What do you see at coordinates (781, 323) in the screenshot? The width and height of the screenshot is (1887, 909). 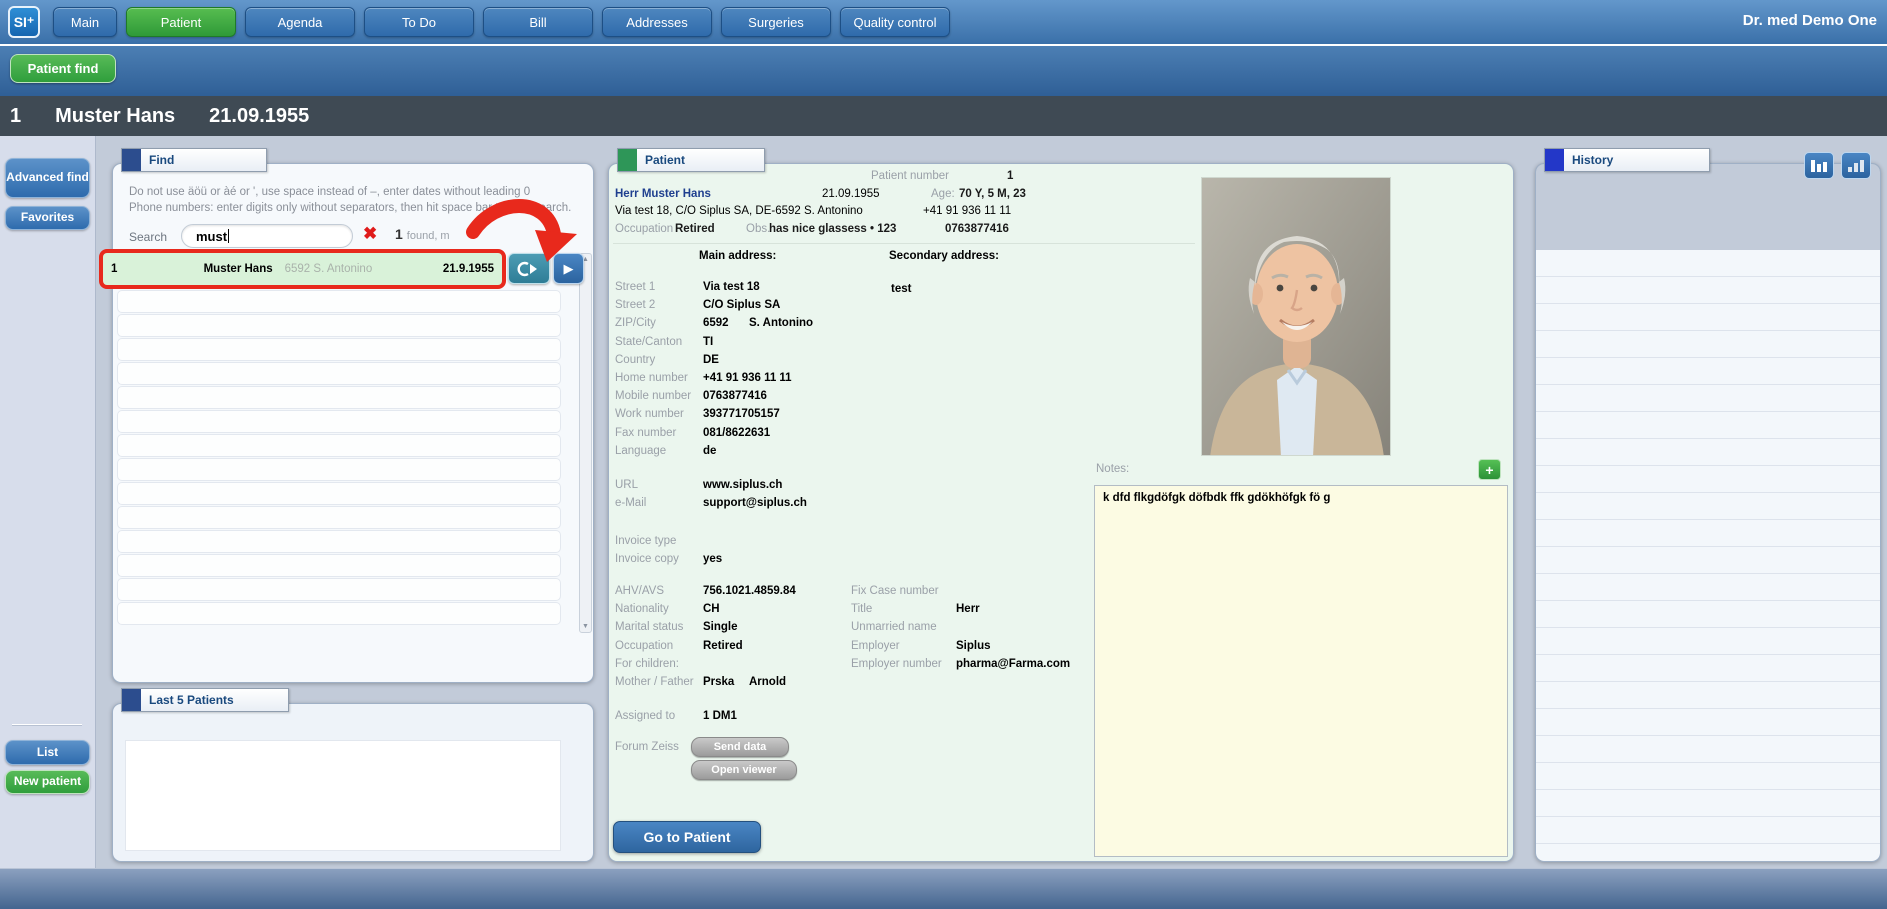 I see `field-text: S. Antonino` at bounding box center [781, 323].